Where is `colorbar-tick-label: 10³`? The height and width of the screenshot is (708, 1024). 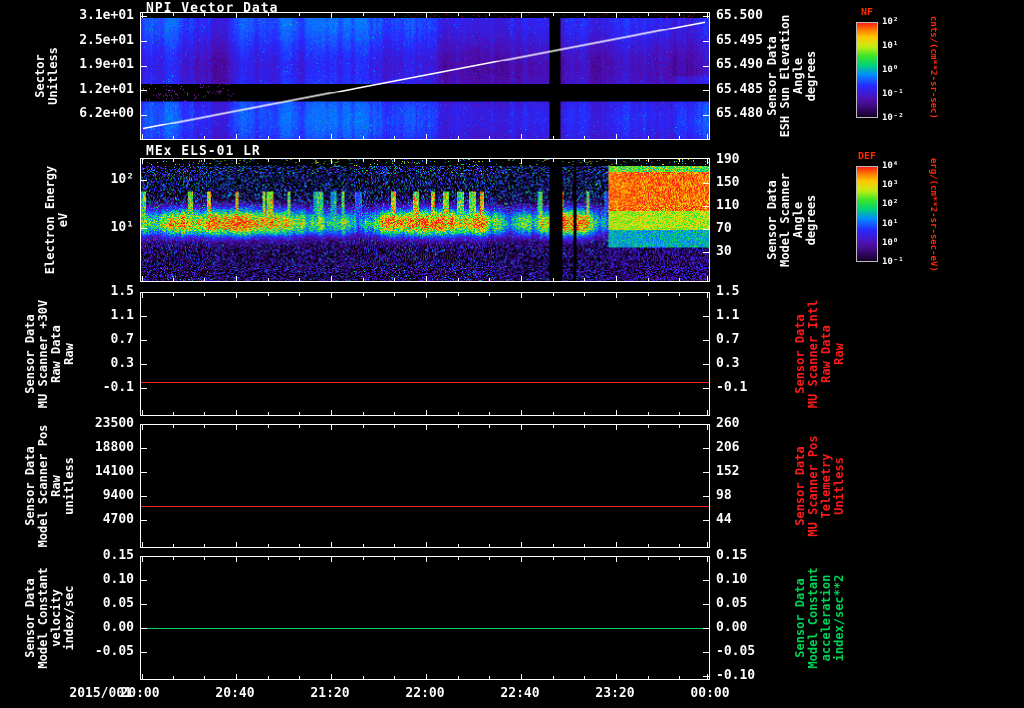
colorbar-tick-label: 10³ is located at coordinates (890, 185).